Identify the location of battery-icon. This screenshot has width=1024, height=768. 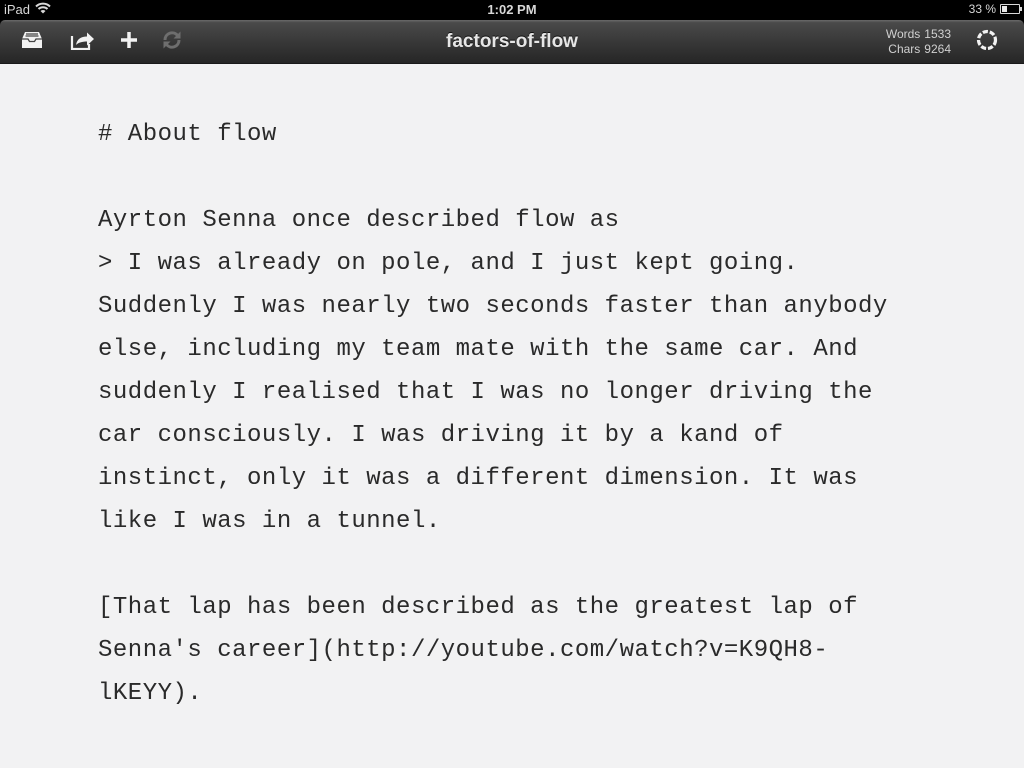
(1011, 9).